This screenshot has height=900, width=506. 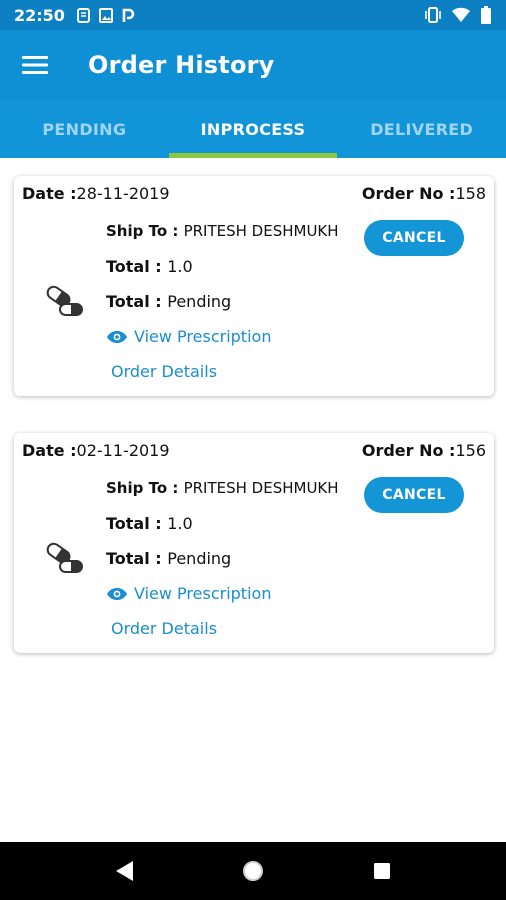 What do you see at coordinates (486, 15) in the screenshot?
I see `battery-icon` at bounding box center [486, 15].